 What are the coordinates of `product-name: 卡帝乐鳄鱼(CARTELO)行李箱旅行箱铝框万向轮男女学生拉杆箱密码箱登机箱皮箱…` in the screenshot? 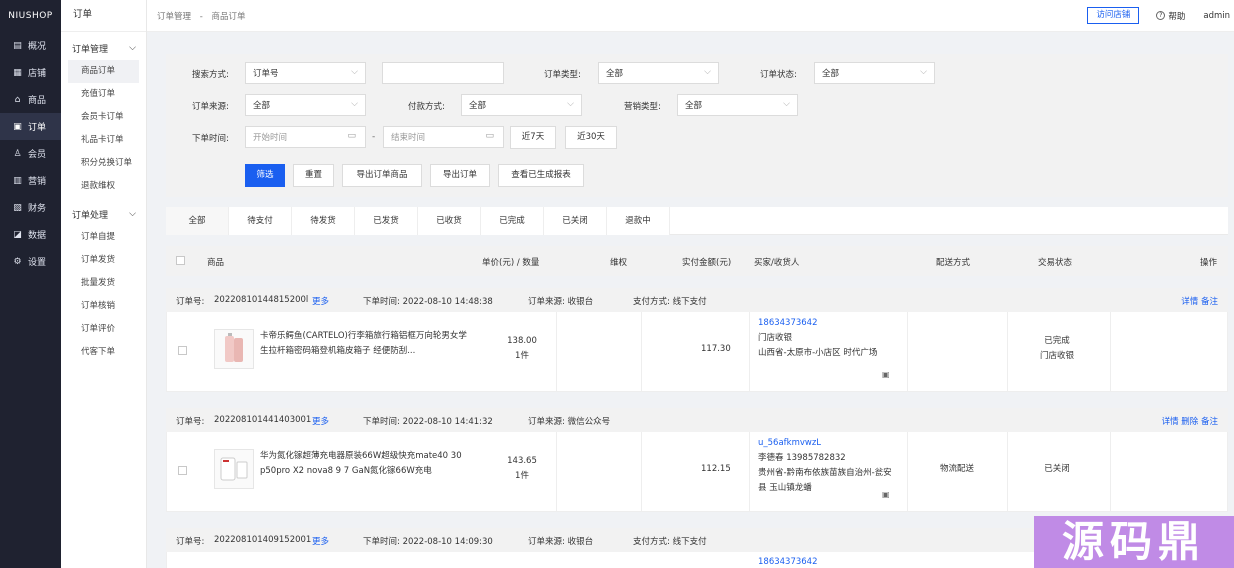 It's located at (365, 344).